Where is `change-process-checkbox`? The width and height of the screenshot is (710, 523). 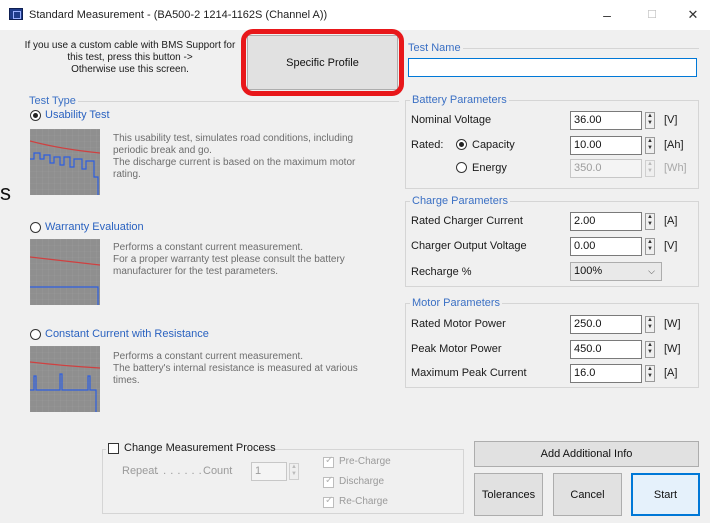
change-process-checkbox is located at coordinates (113, 448).